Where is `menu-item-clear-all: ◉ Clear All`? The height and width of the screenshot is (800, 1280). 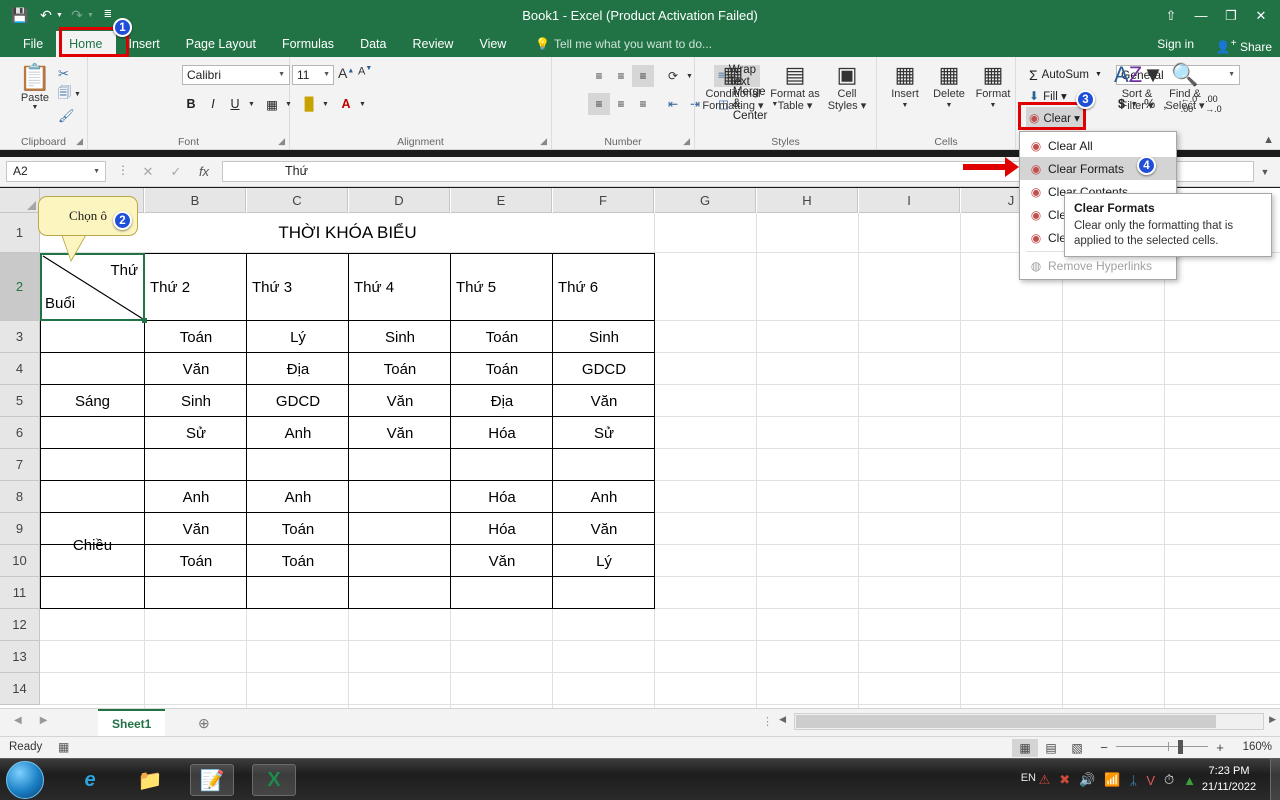 menu-item-clear-all: ◉ Clear All is located at coordinates (1098, 145).